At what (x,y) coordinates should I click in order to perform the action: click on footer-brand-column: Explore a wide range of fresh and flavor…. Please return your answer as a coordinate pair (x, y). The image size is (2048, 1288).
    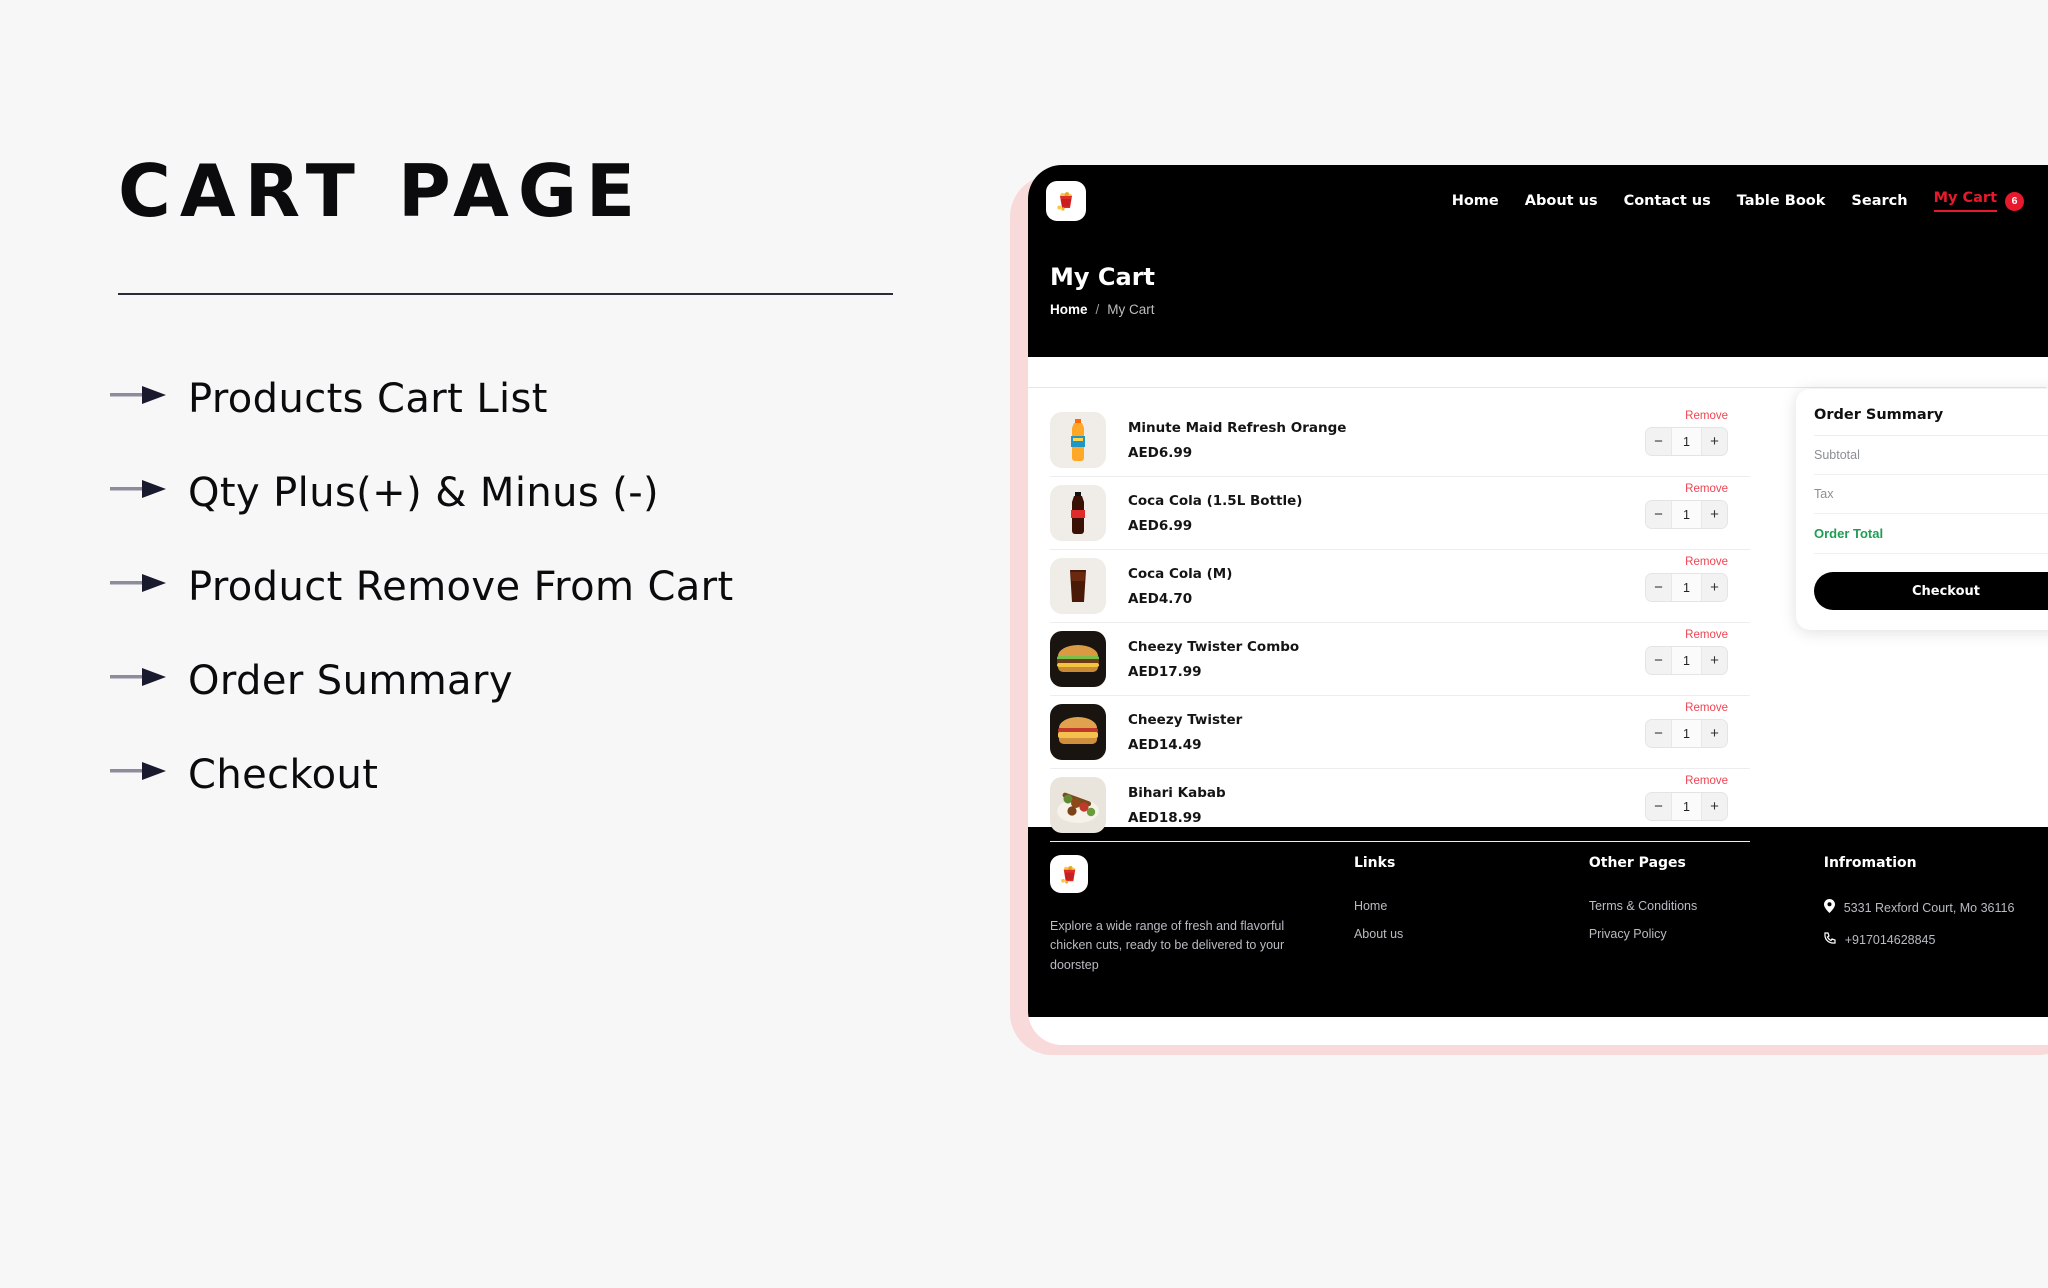
    Looking at the image, I should click on (1202, 936).